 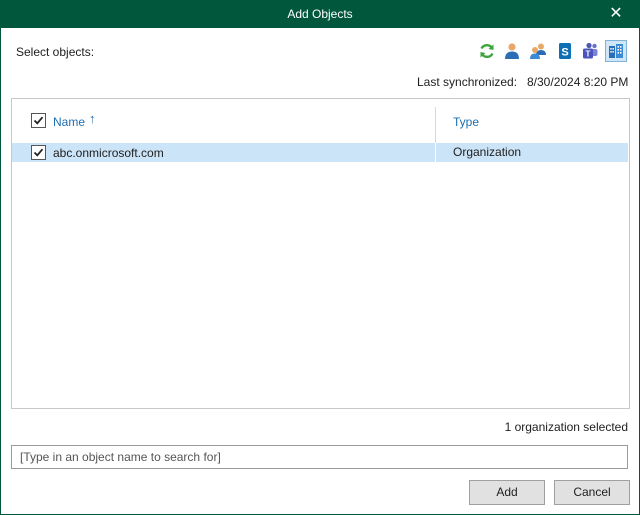 I want to click on select-all-checkbox, so click(x=38, y=120).